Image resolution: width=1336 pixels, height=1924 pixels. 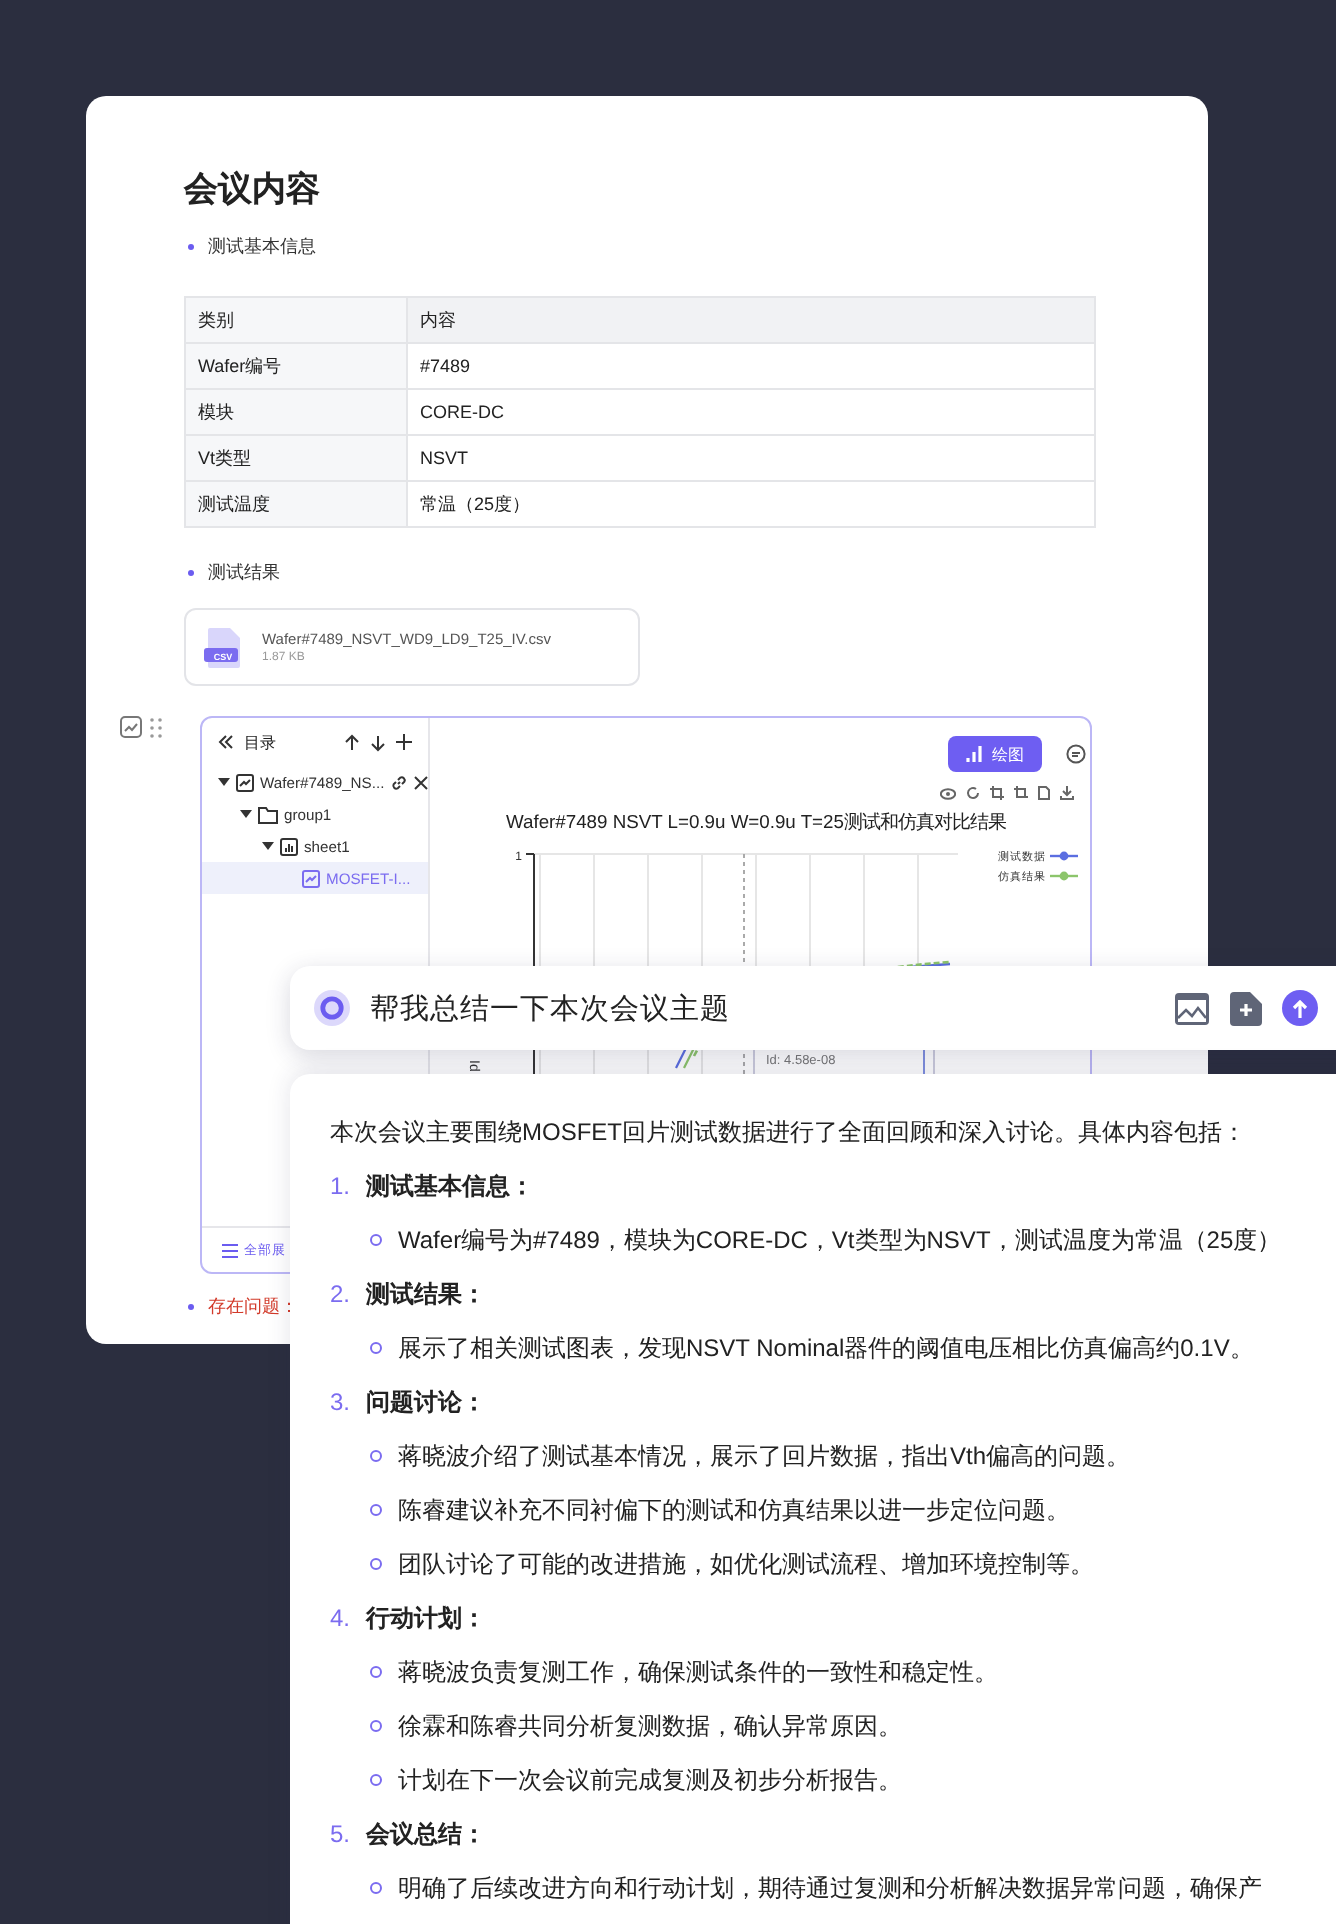 I want to click on folder-icon, so click(x=268, y=814).